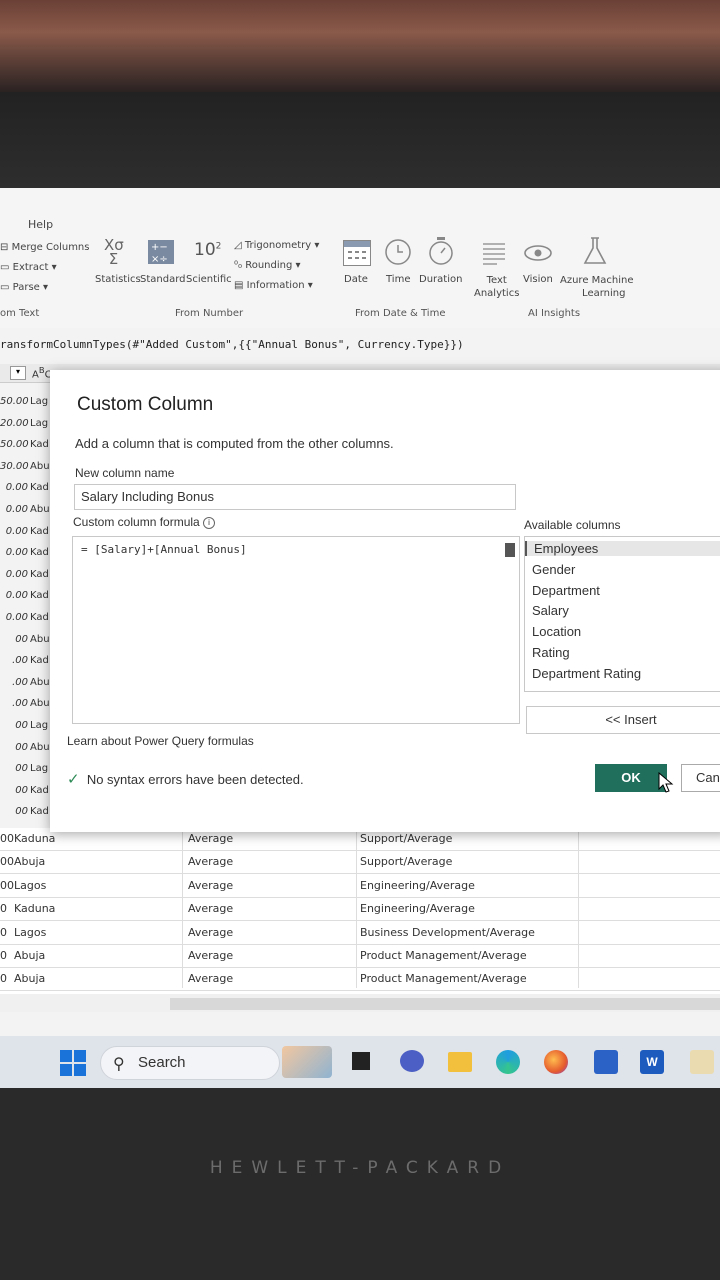 The width and height of the screenshot is (720, 1280). What do you see at coordinates (239, 285) in the screenshot?
I see `information-icon: ▤` at bounding box center [239, 285].